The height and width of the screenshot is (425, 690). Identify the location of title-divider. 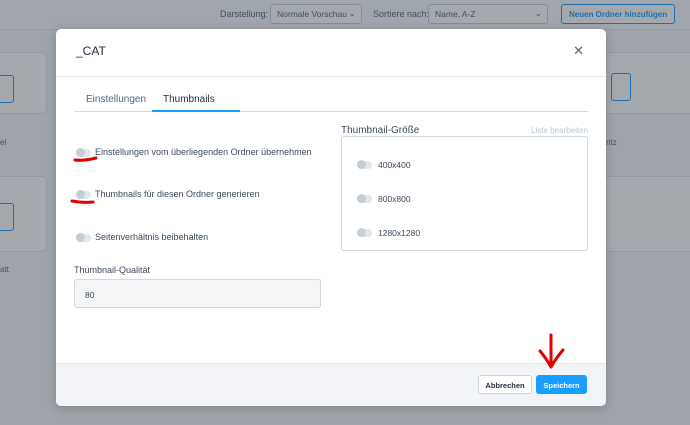
(331, 76).